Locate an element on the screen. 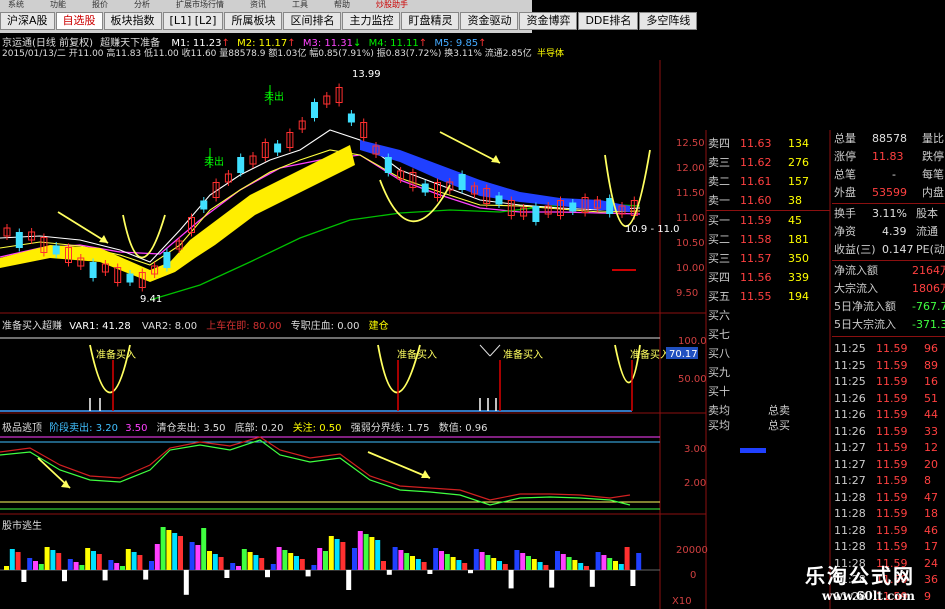 The width and height of the screenshot is (945, 609). bid-row: 买五 11.55 194 is located at coordinates (768, 296).